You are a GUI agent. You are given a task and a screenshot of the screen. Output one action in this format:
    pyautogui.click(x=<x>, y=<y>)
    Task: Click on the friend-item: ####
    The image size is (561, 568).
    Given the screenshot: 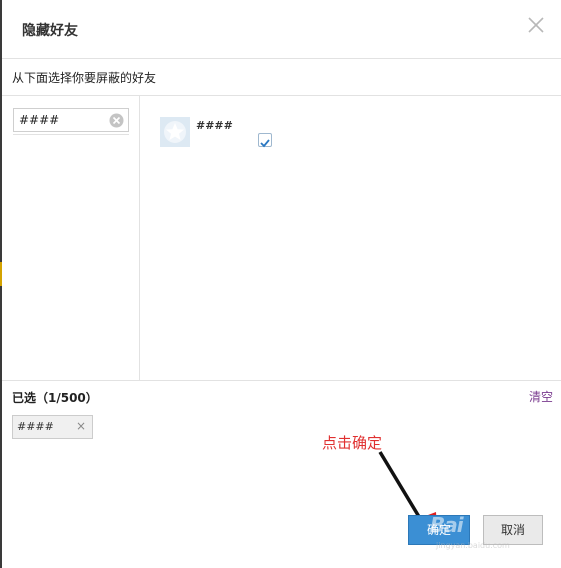 What is the action you would take?
    pyautogui.click(x=225, y=137)
    